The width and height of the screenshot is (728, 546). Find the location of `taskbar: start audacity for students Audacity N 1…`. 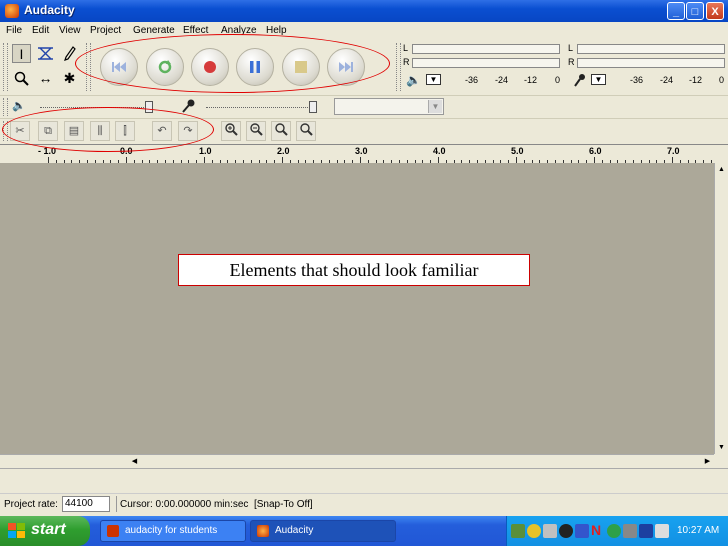

taskbar: start audacity for students Audacity N 1… is located at coordinates (364, 531).